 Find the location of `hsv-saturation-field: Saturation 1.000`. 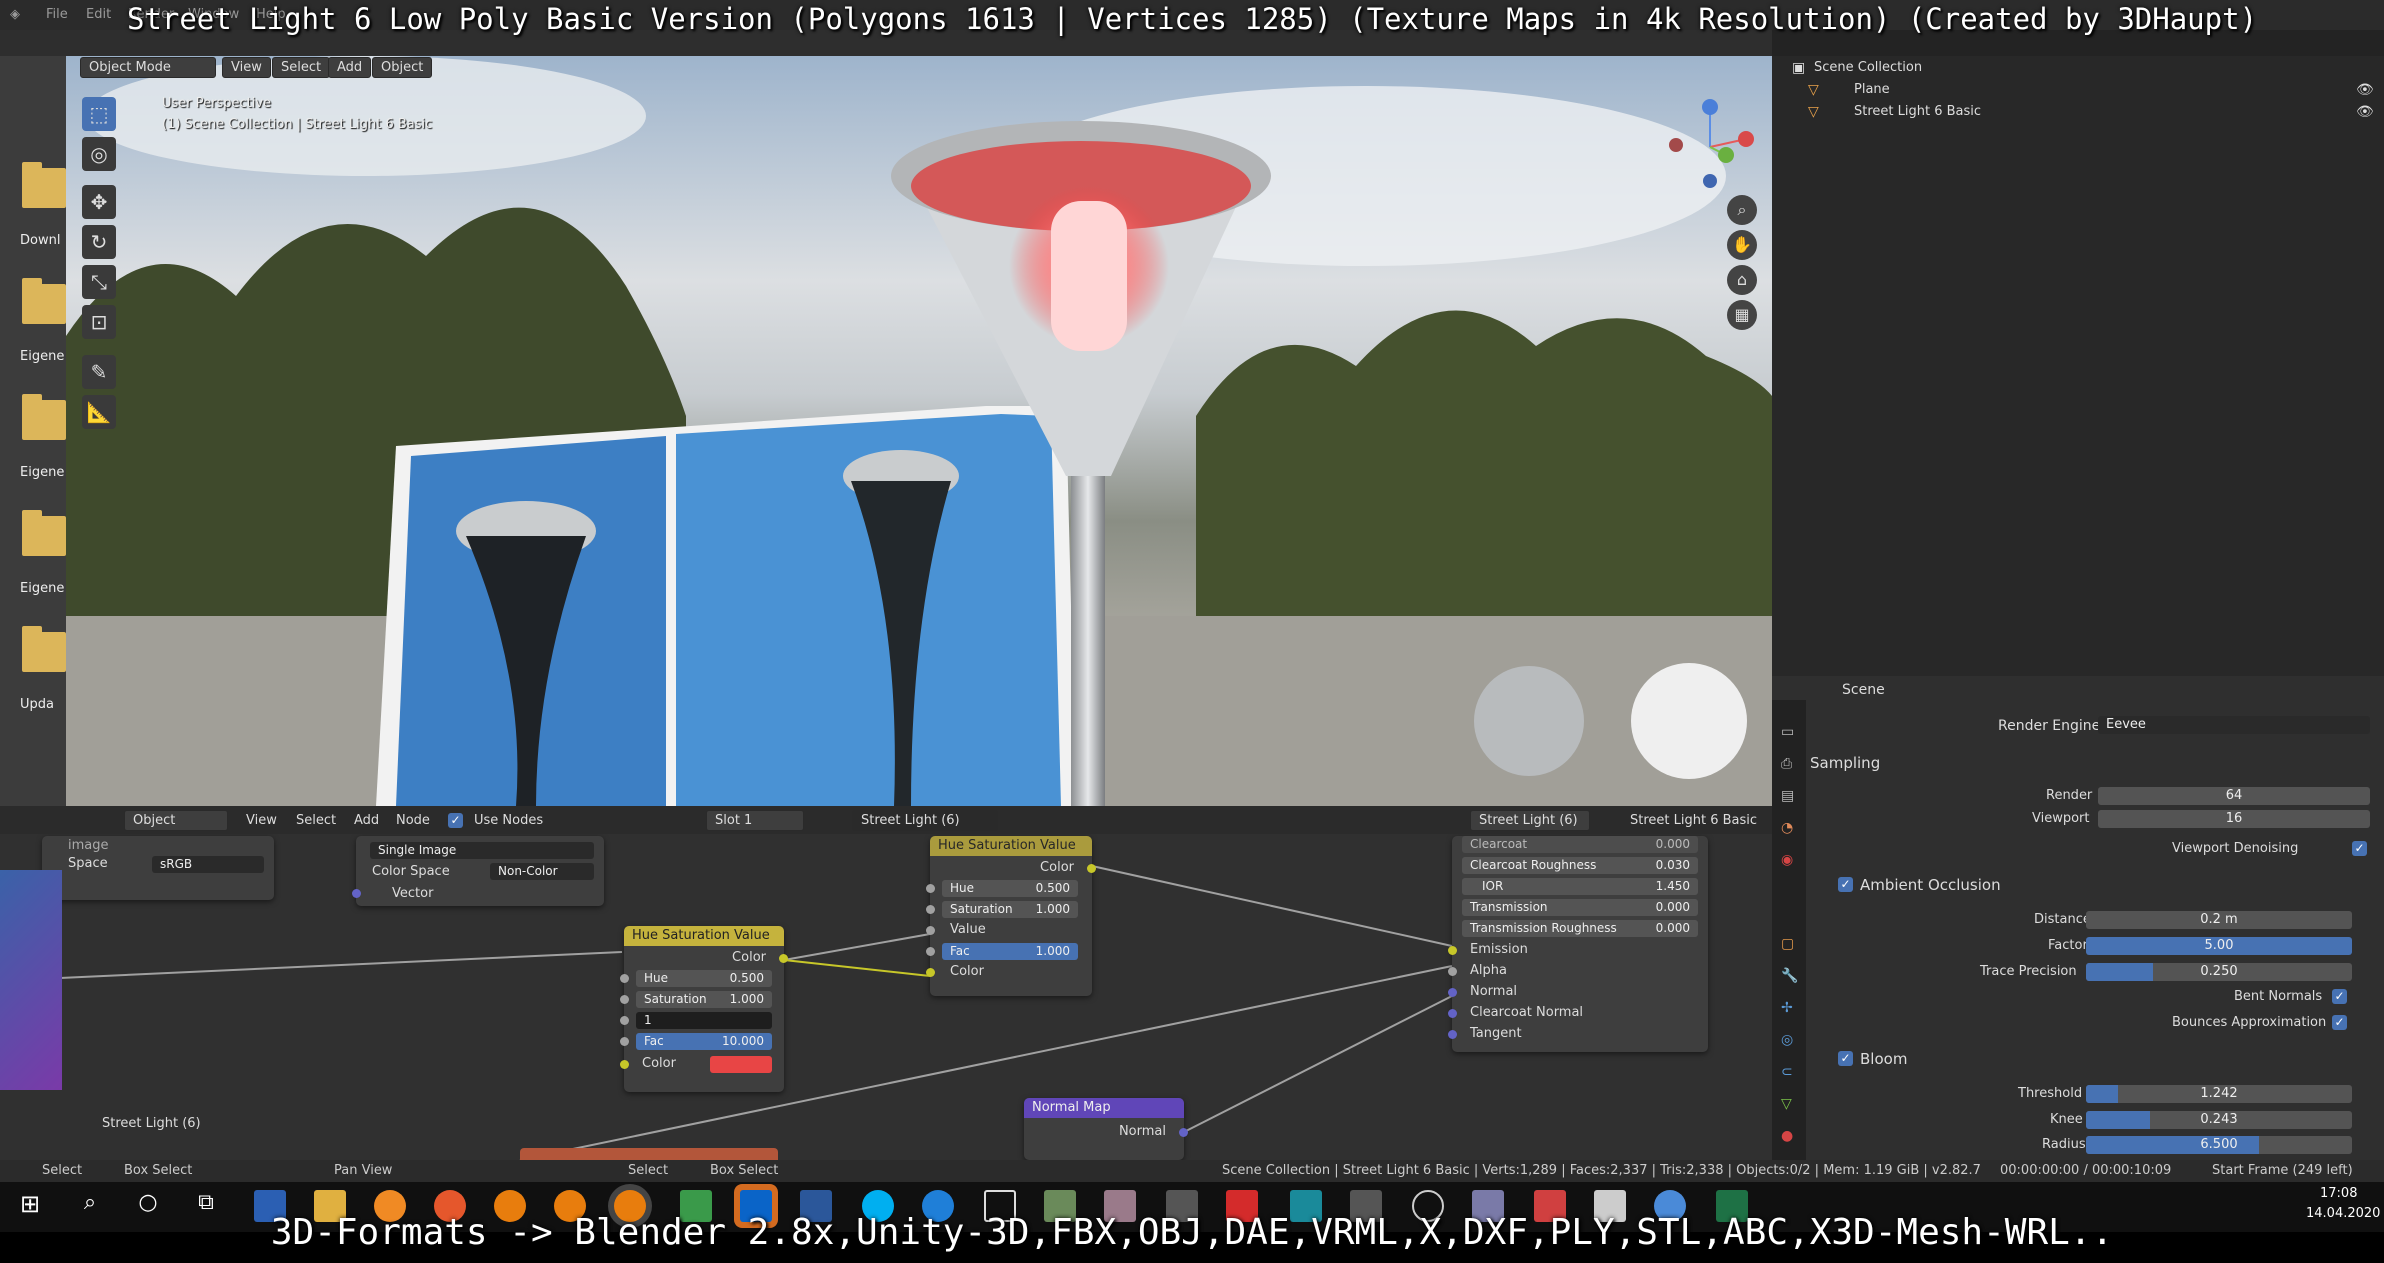

hsv-saturation-field: Saturation 1.000 is located at coordinates (704, 999).